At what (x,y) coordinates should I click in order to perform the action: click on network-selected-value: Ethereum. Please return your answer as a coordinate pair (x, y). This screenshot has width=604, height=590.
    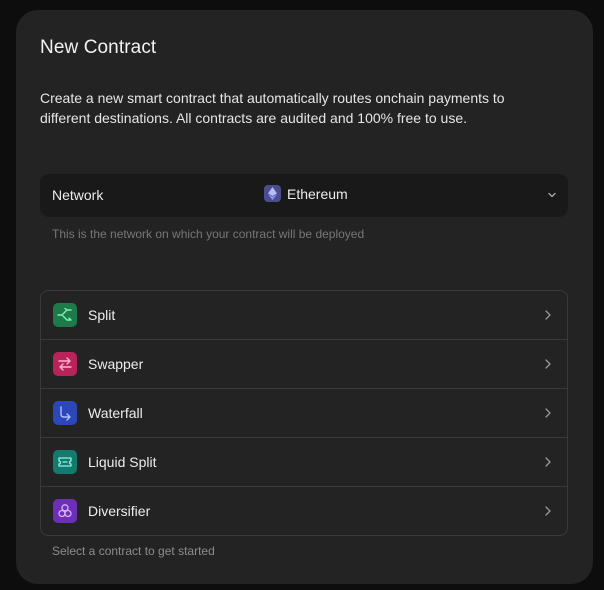
    Looking at the image, I should click on (306, 193).